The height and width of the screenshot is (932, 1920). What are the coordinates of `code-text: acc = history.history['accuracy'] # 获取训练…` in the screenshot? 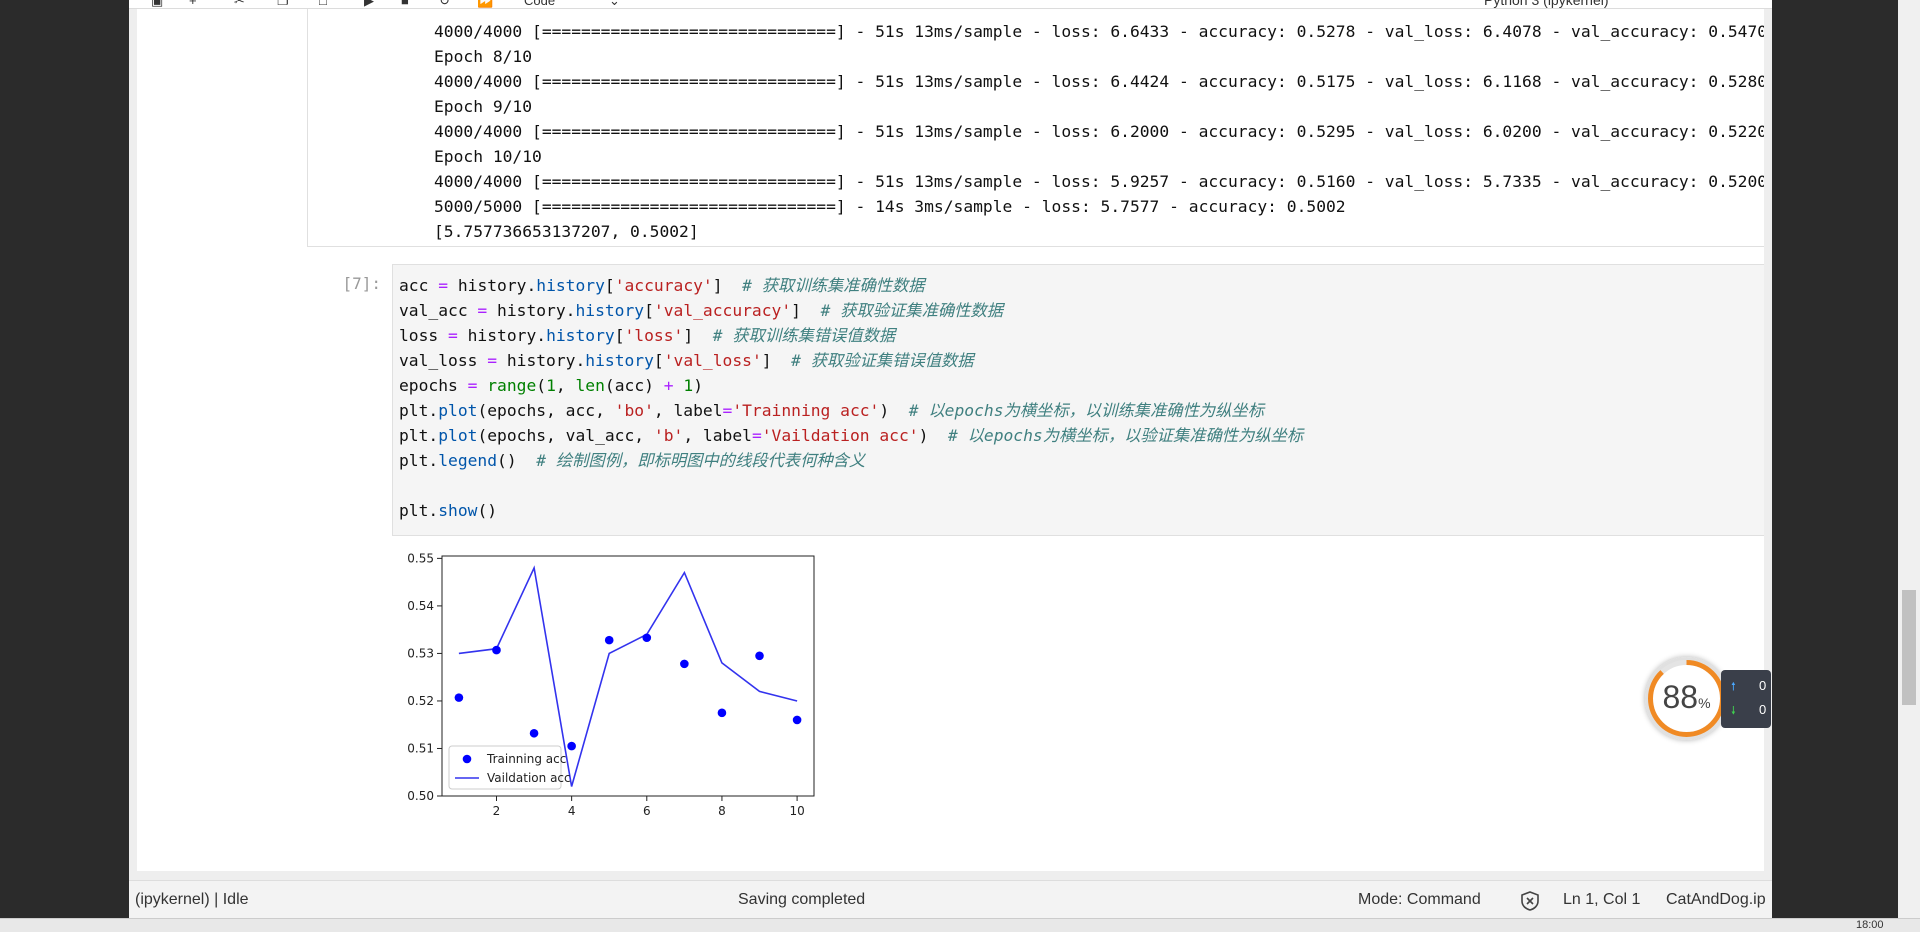 It's located at (851, 398).